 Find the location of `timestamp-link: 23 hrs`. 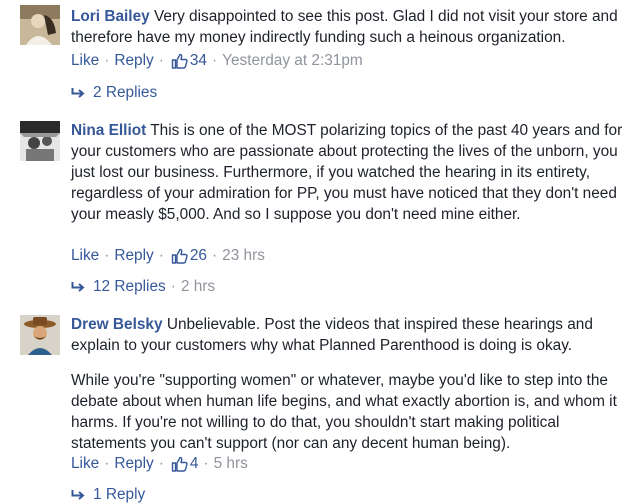

timestamp-link: 23 hrs is located at coordinates (243, 256).